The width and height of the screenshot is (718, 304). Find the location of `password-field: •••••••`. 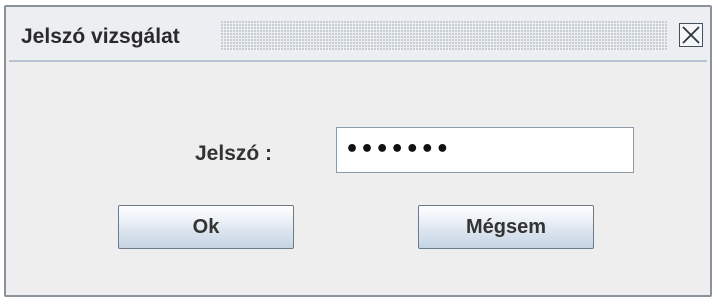

password-field: ••••••• is located at coordinates (485, 150).